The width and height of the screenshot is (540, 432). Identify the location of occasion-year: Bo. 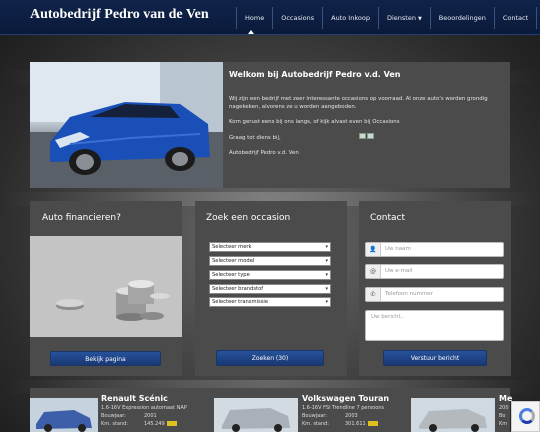
(502, 416).